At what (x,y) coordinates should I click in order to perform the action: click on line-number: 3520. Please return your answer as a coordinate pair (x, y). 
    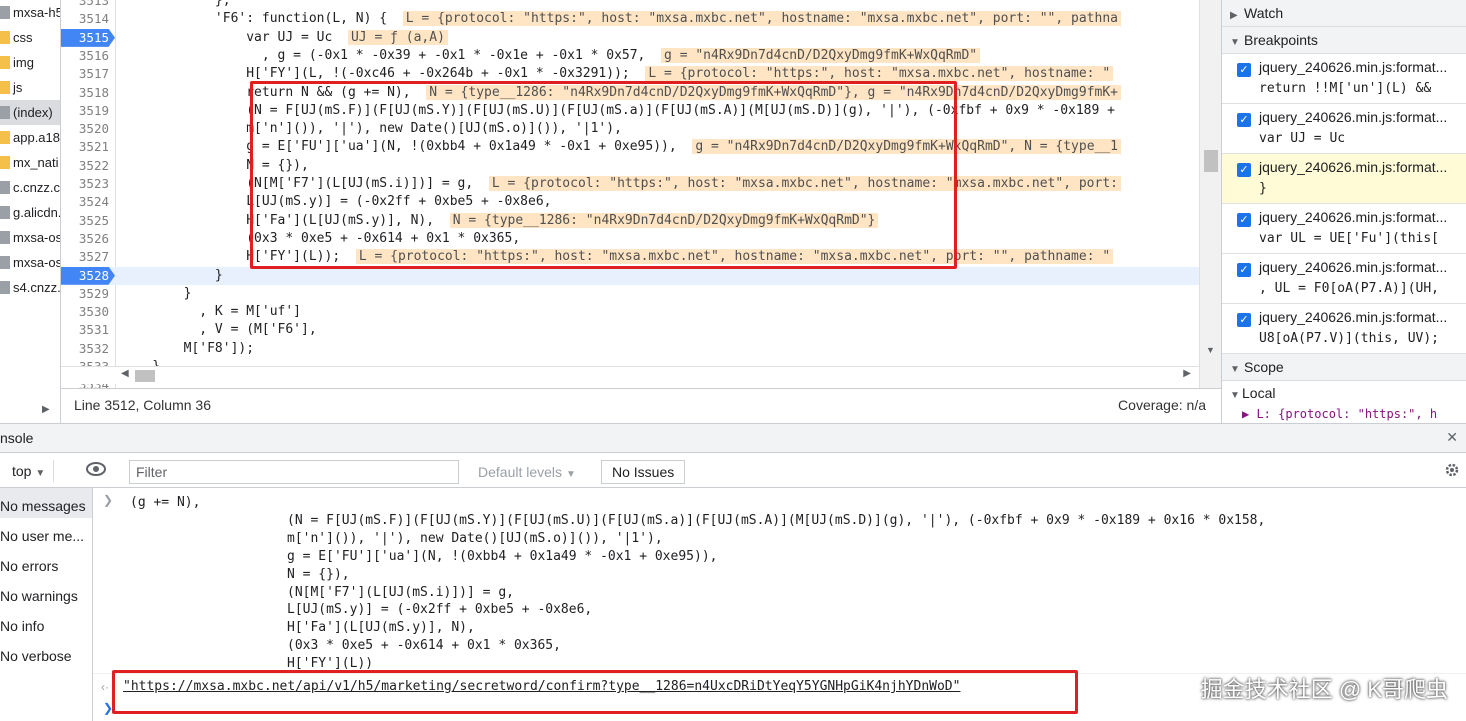
    Looking at the image, I should click on (85, 129).